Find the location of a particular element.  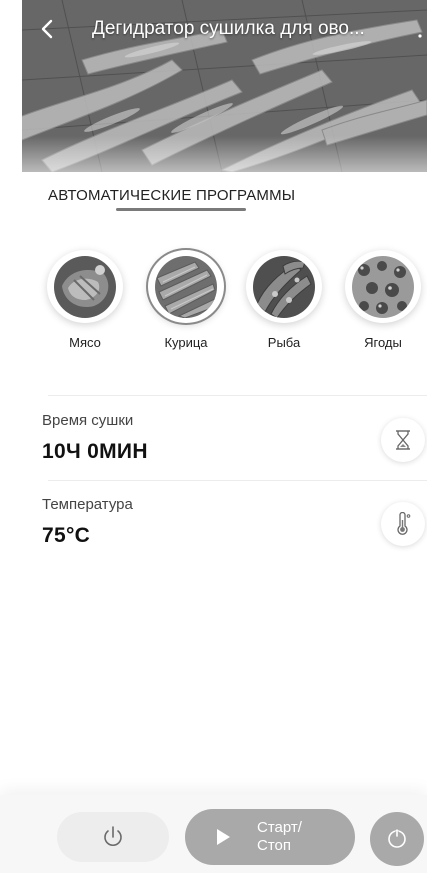

start-stop-button: Старт/ Стоп is located at coordinates (270, 837).